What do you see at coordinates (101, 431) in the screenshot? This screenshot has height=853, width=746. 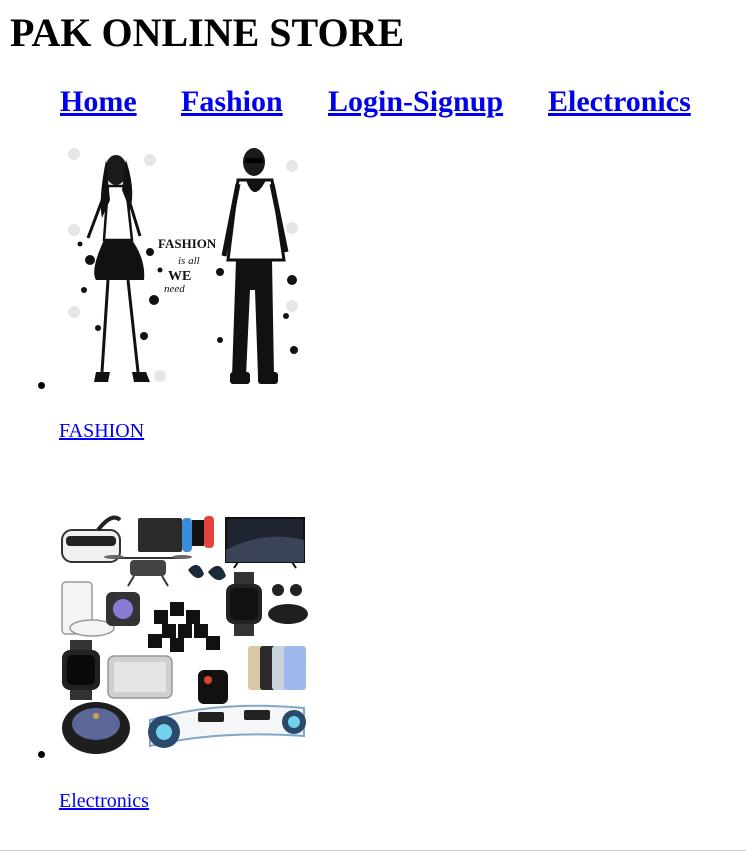 I see `fashion-category-link: FASHION` at bounding box center [101, 431].